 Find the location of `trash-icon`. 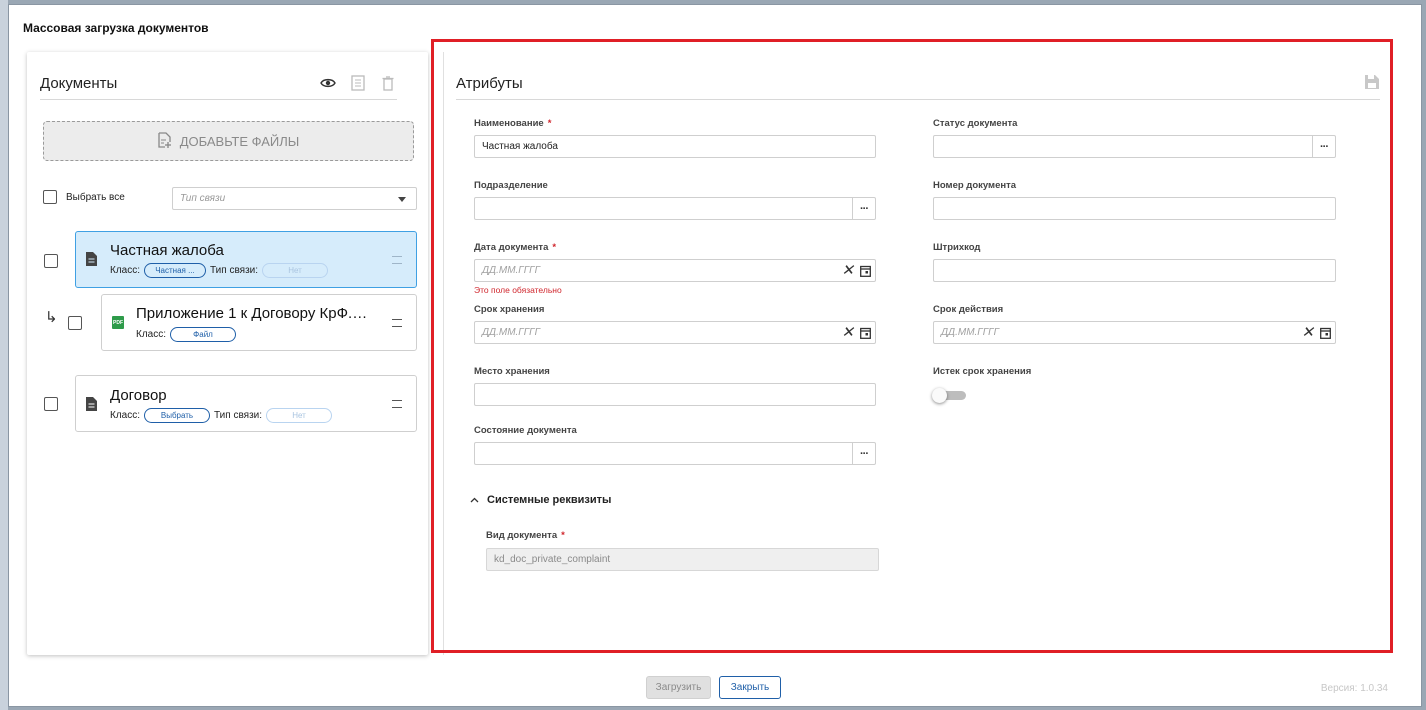

trash-icon is located at coordinates (388, 83).